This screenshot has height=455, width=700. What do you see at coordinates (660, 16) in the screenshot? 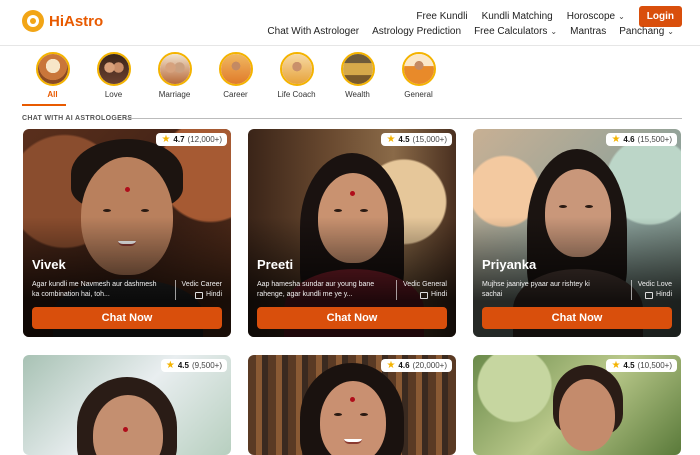
I see `login-button: Login` at bounding box center [660, 16].